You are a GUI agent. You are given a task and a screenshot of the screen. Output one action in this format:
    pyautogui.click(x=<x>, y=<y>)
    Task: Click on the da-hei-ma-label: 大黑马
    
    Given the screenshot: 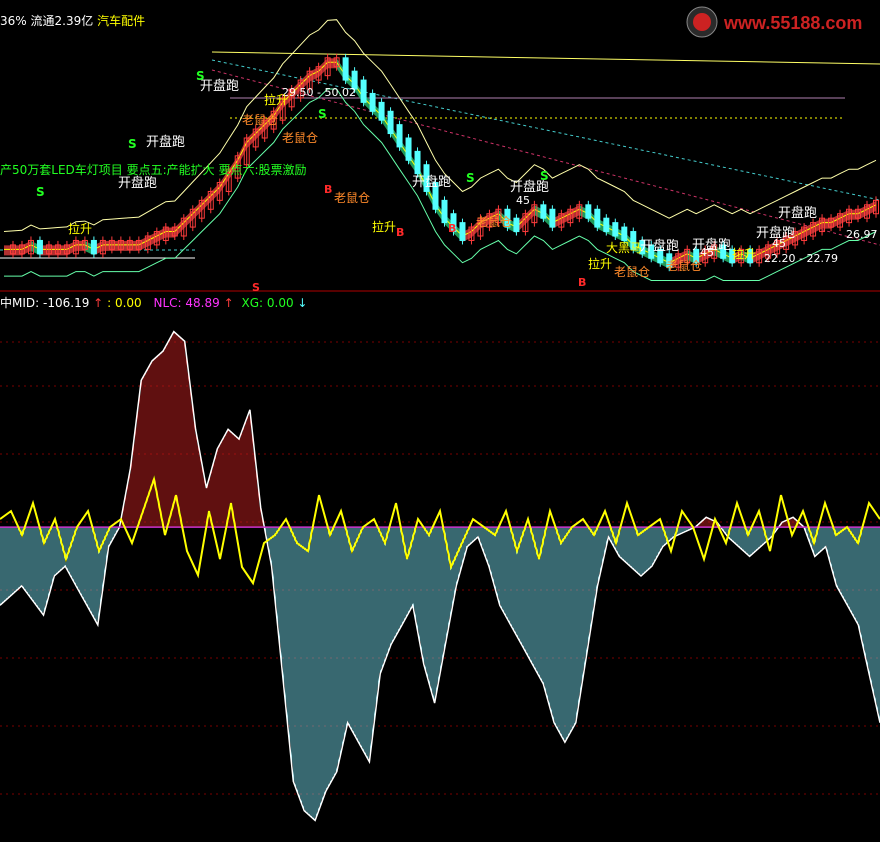 What is the action you would take?
    pyautogui.click(x=624, y=248)
    